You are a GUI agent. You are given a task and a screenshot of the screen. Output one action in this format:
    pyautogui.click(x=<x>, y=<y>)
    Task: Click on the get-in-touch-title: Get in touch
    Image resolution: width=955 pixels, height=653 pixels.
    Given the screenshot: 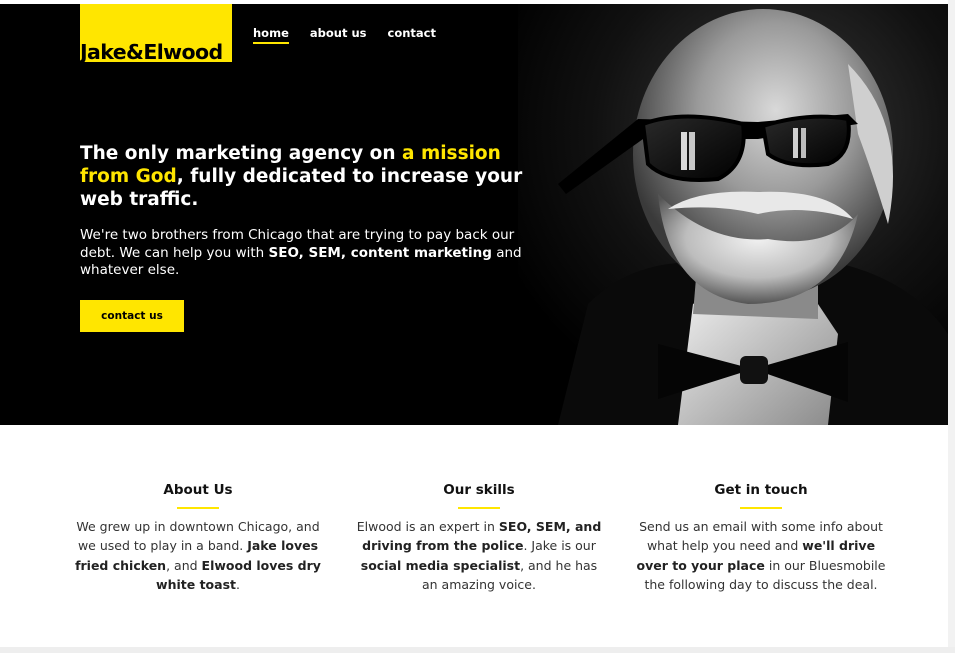 What is the action you would take?
    pyautogui.click(x=761, y=490)
    